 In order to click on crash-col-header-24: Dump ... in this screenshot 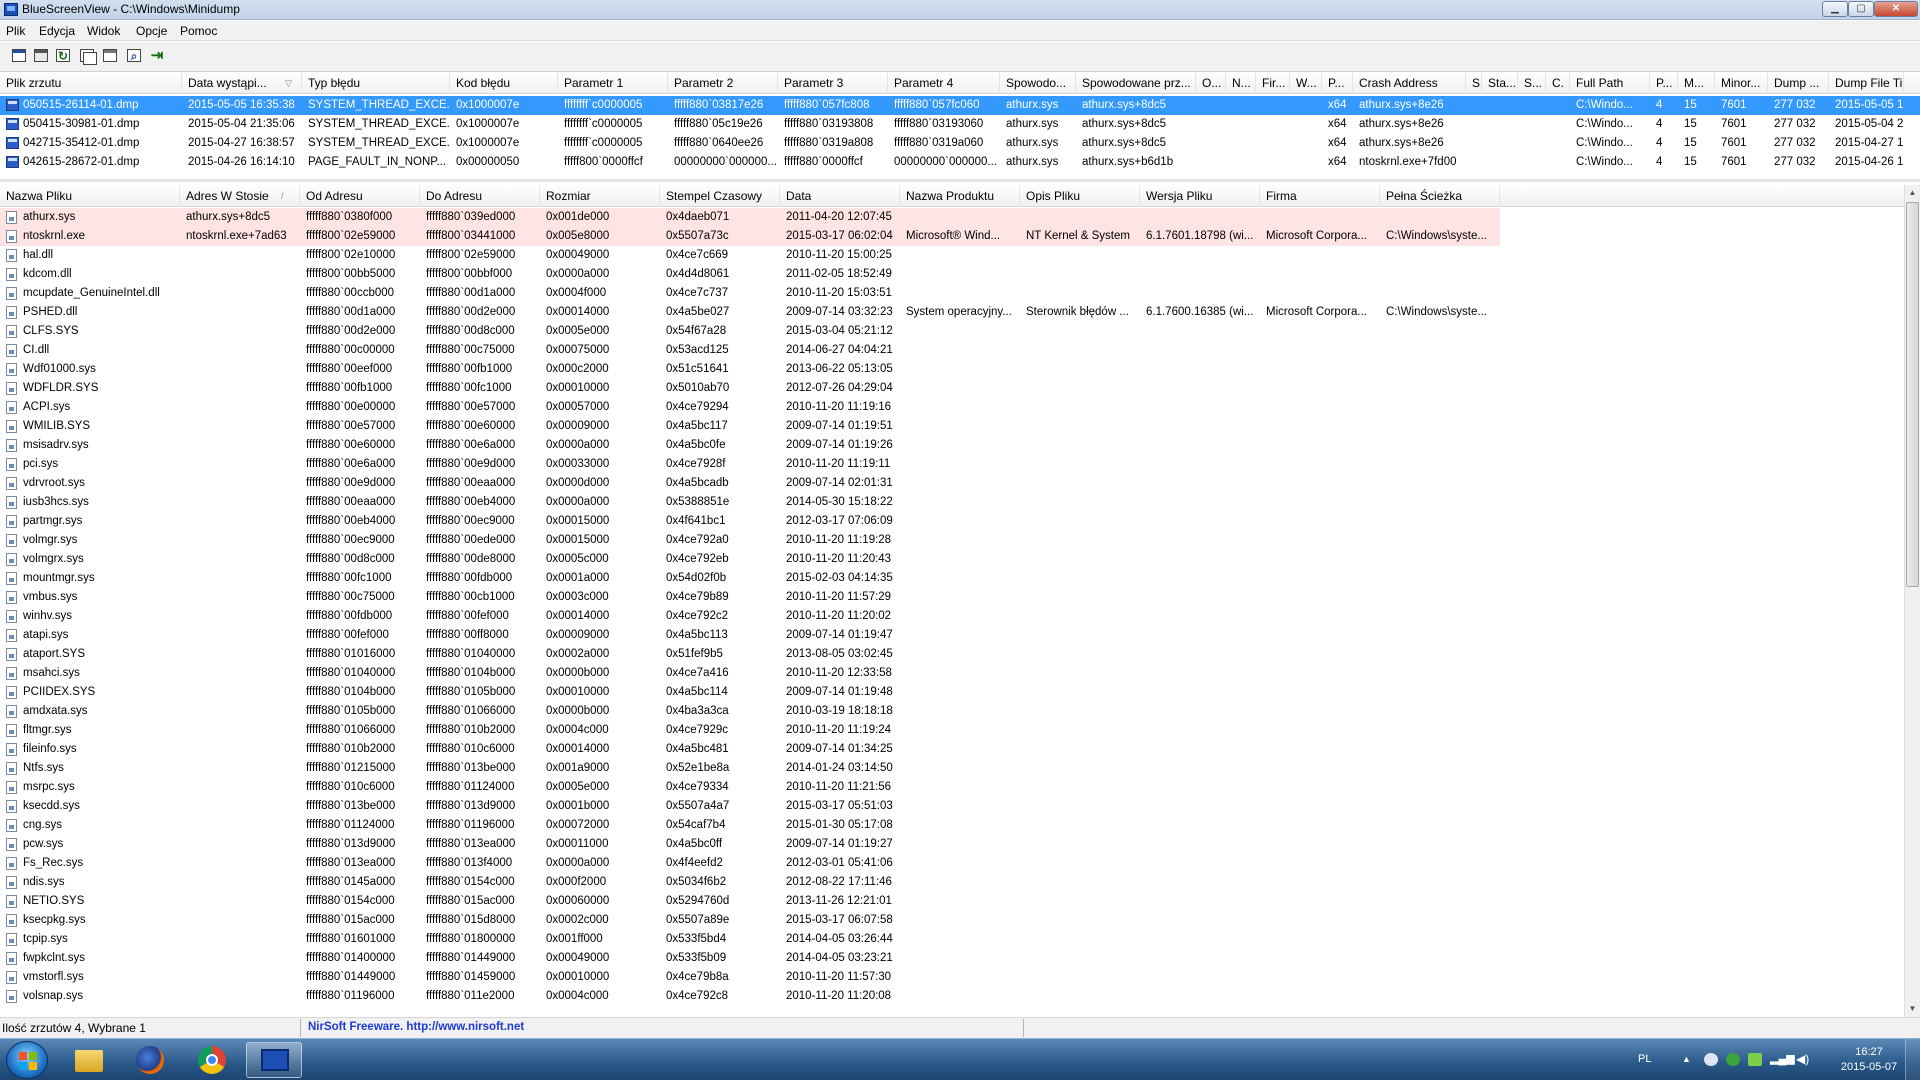, I will do `click(1798, 83)`.